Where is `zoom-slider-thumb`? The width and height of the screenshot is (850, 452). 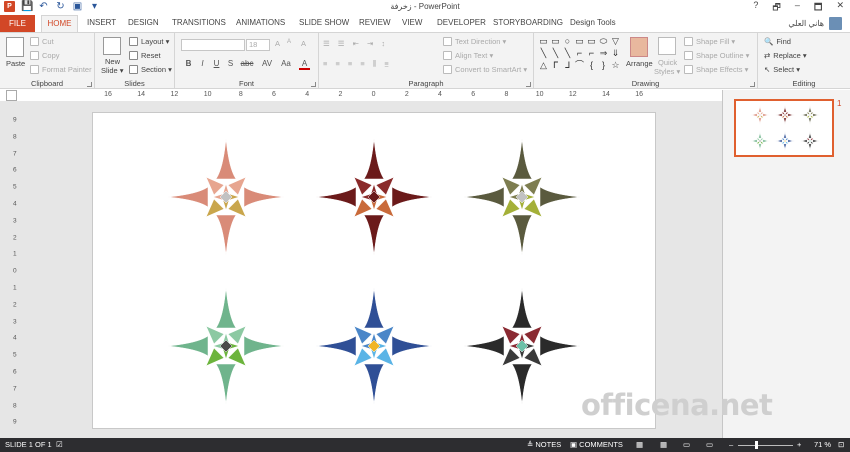
zoom-slider-thumb is located at coordinates (756, 445).